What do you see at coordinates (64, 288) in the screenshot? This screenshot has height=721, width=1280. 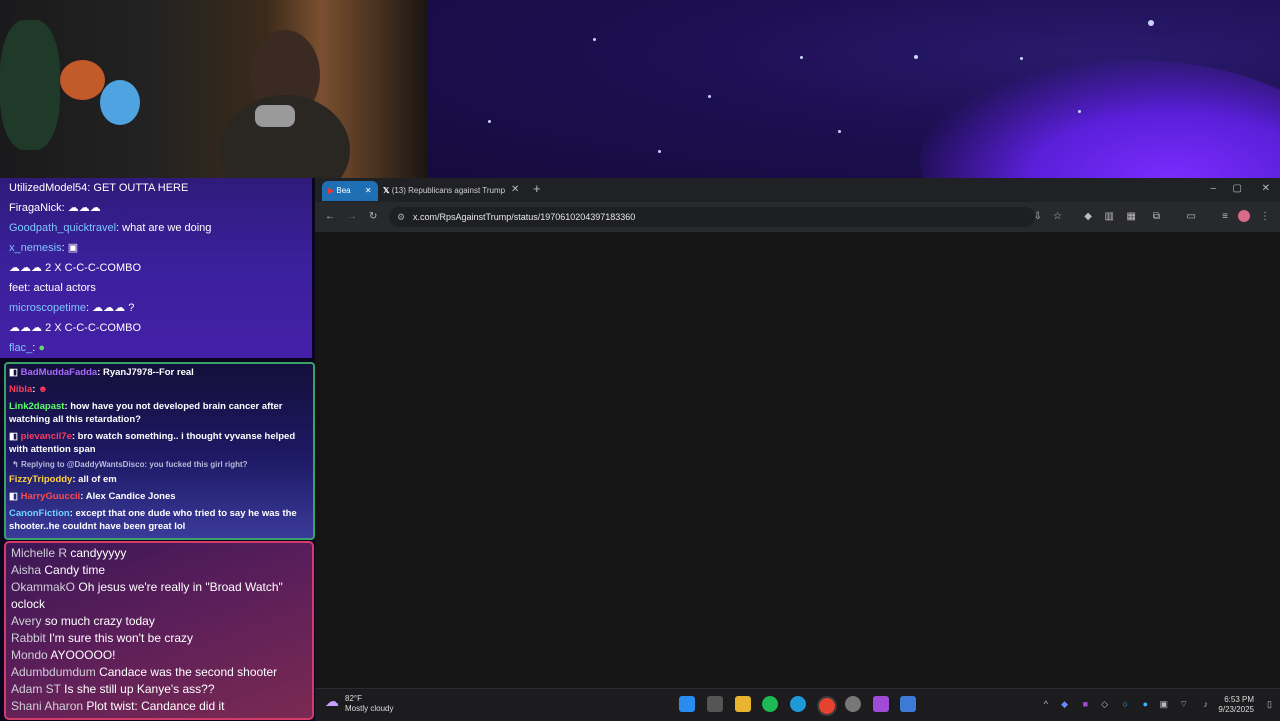 I see `chat-message: actual actors` at bounding box center [64, 288].